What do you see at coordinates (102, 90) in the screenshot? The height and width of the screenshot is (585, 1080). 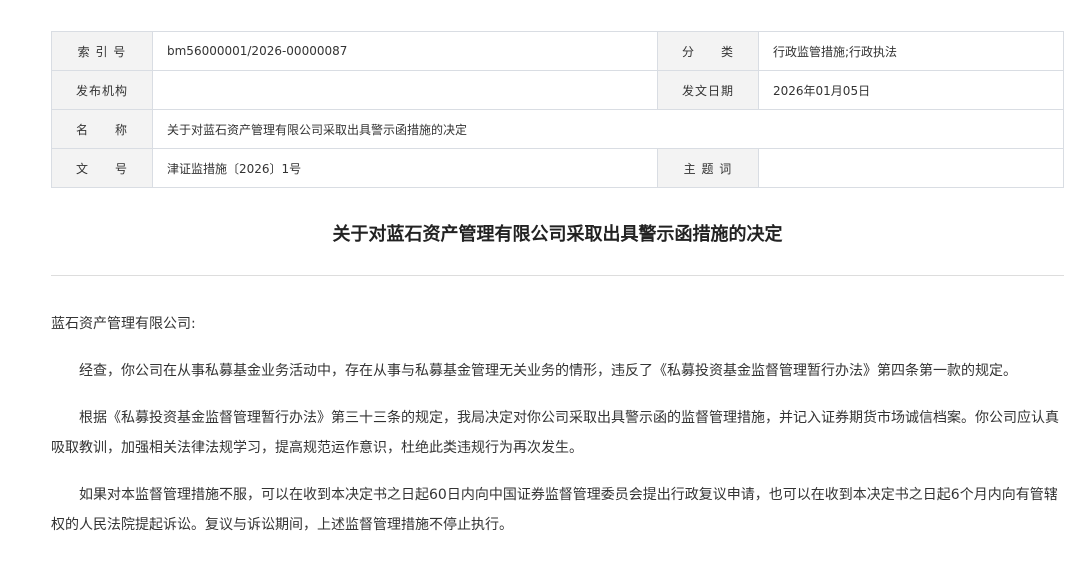 I see `issuer-label: 发布机构` at bounding box center [102, 90].